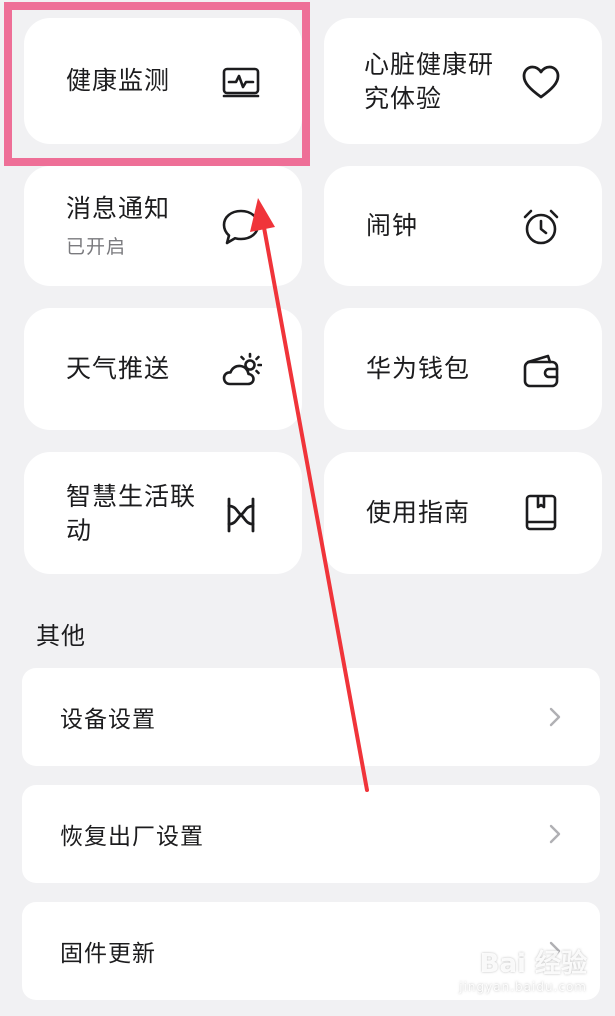 This screenshot has height=1016, width=615. Describe the element at coordinates (132, 837) in the screenshot. I see `list-item-label: 恢复出厂设置` at that location.